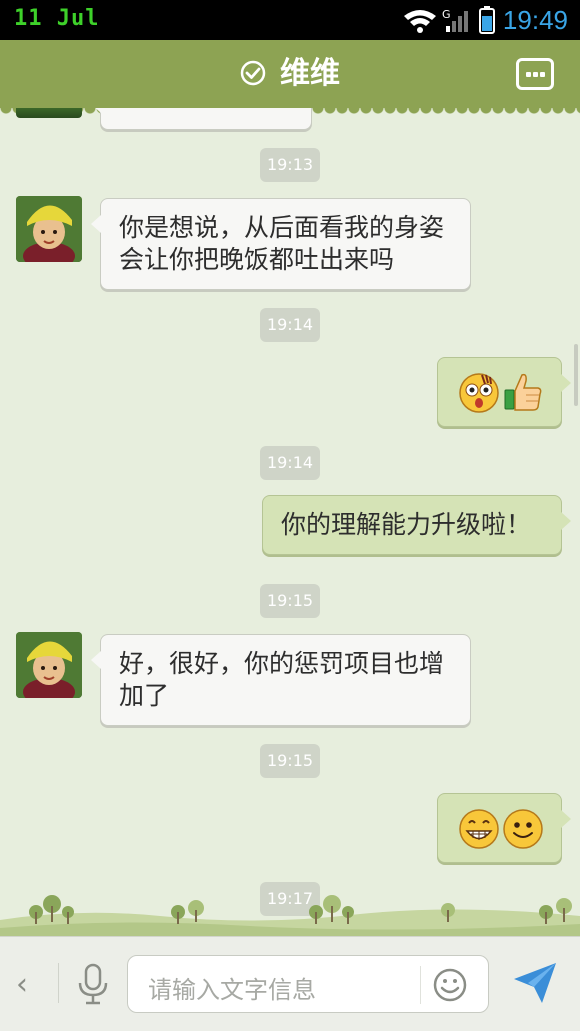 This screenshot has width=580, height=1031. I want to click on wifi-icon, so click(420, 21).